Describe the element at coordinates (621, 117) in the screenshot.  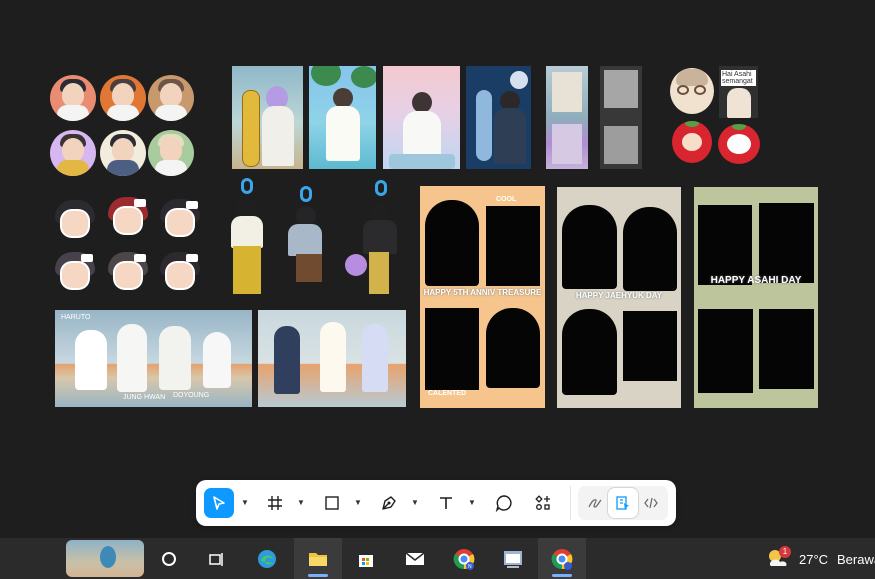
I see `photo-strip-right` at that location.